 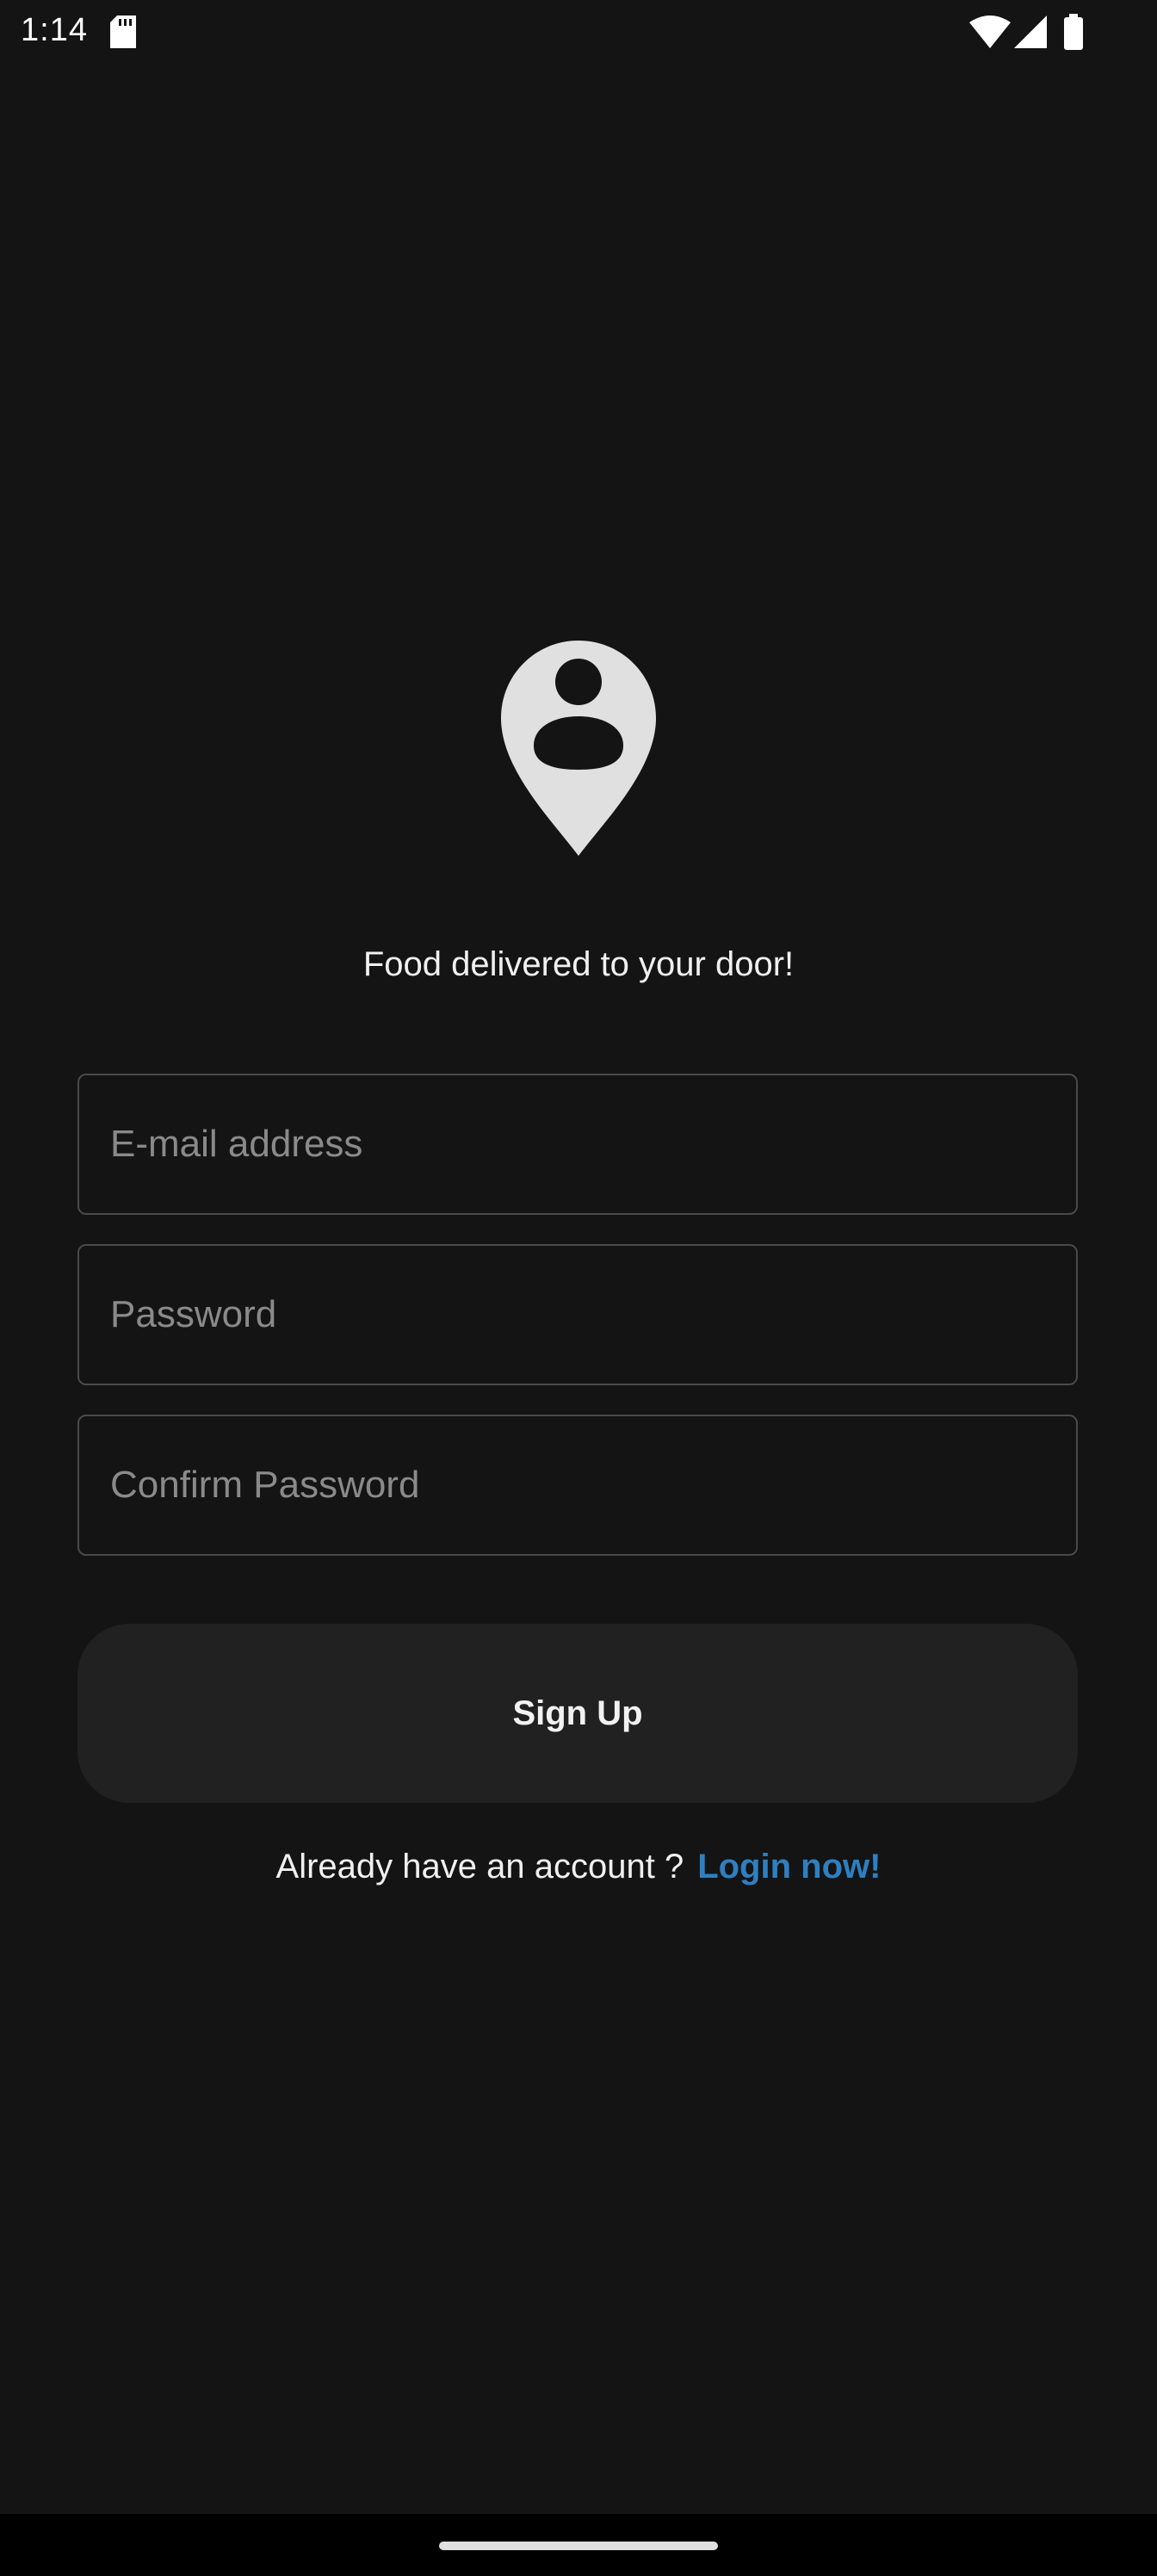 I want to click on login-now-link: Login now!, so click(x=789, y=1867).